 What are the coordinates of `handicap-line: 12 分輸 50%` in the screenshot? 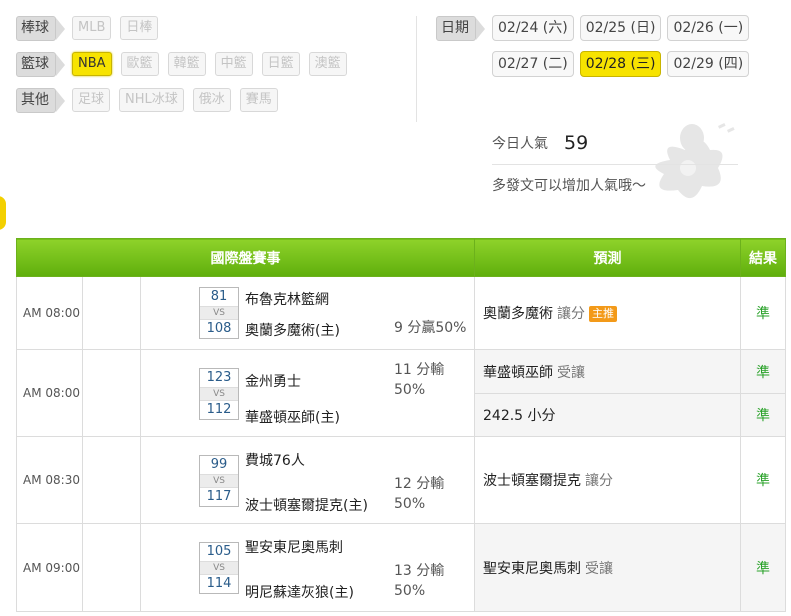 It's located at (419, 494).